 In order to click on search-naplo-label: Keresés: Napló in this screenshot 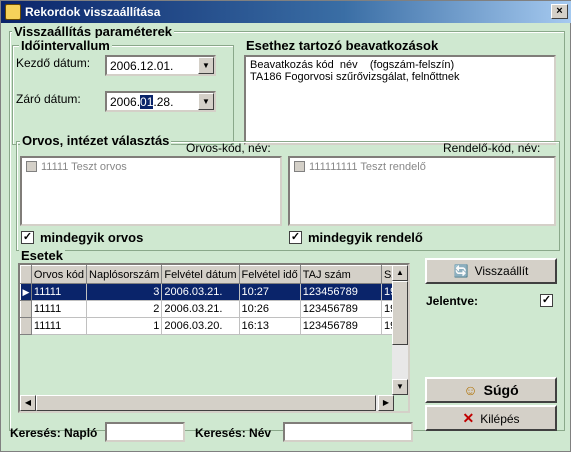, I will do `click(54, 433)`.